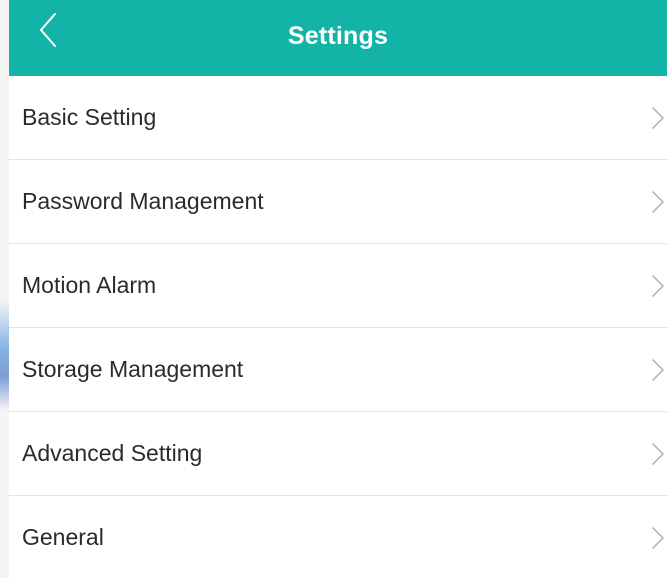 The image size is (667, 578). Describe the element at coordinates (89, 117) in the screenshot. I see `menu-item-label: Basic Setting` at that location.